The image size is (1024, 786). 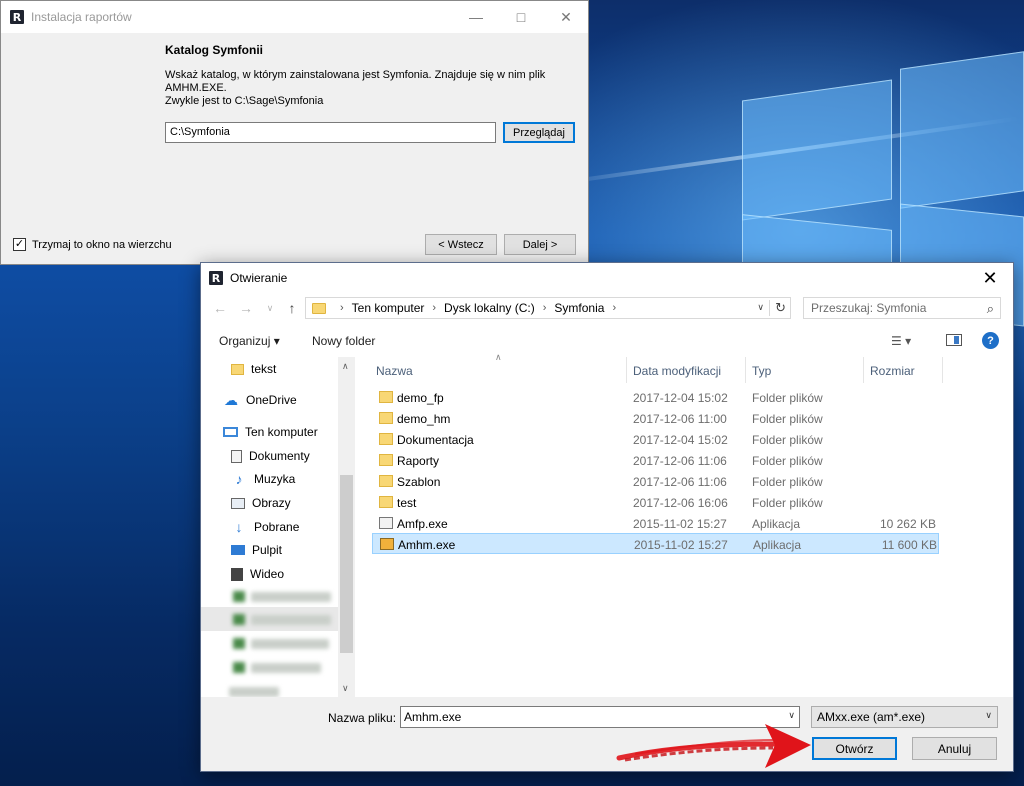 I want to click on recent-locations-icon: ∨, so click(x=270, y=308).